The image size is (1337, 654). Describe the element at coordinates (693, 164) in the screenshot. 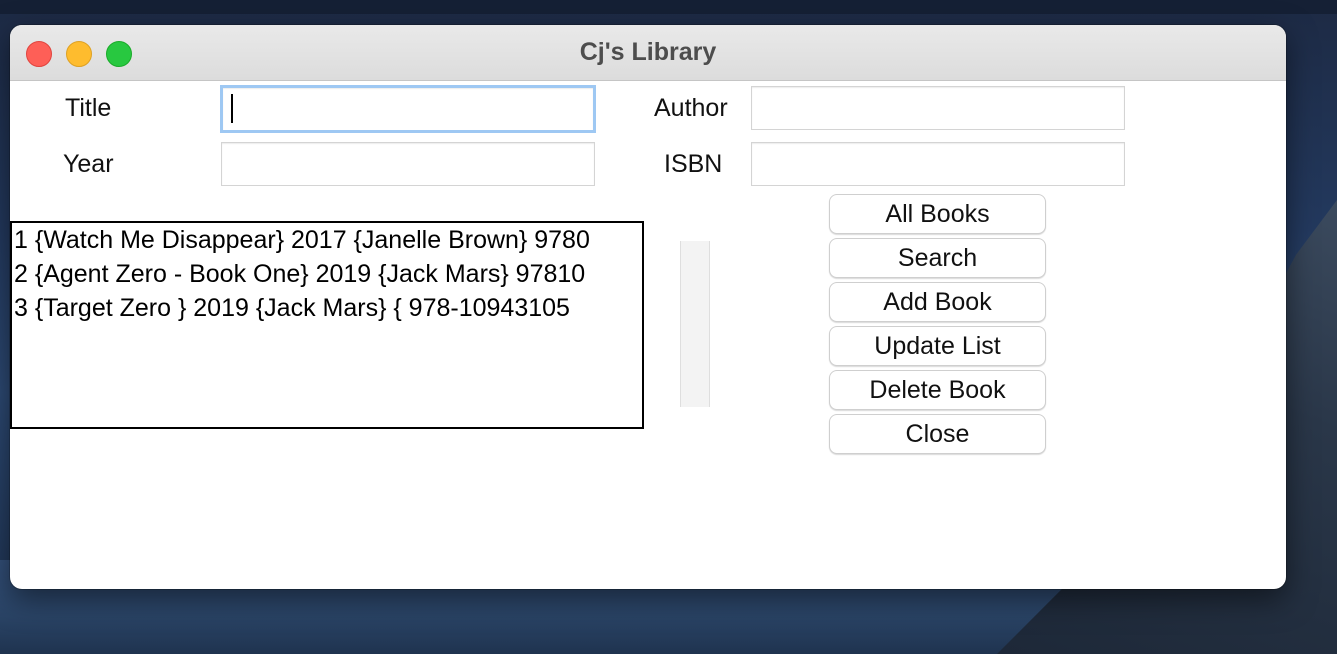

I see `isbn-label: ISBN` at that location.